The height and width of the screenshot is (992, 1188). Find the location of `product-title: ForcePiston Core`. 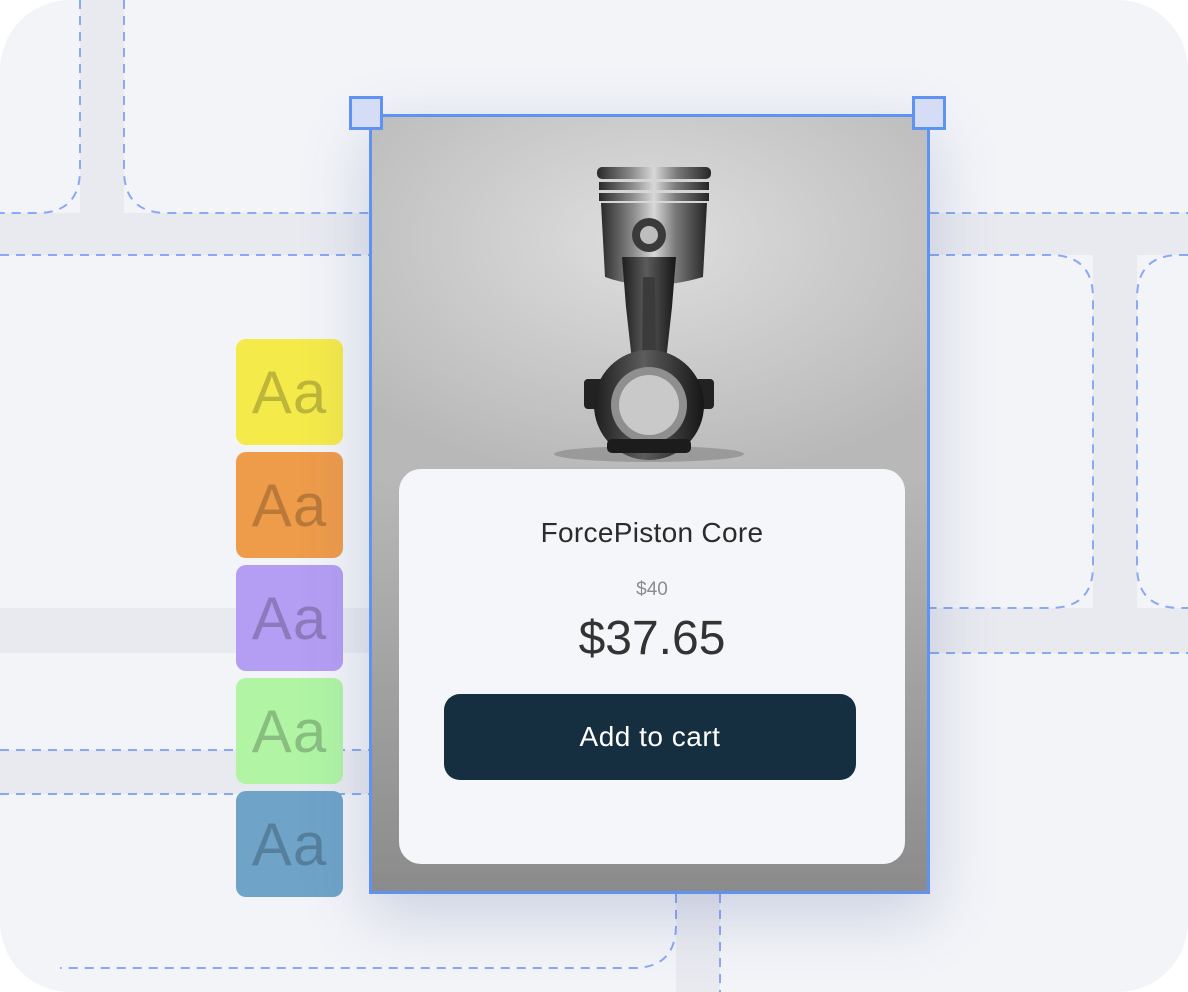

product-title: ForcePiston Core is located at coordinates (652, 532).